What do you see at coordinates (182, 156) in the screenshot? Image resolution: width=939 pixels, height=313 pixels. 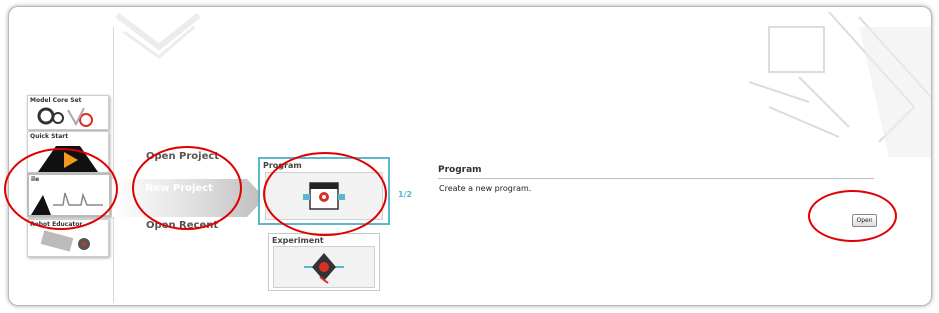 I see `open-project-link: Open Project` at bounding box center [182, 156].